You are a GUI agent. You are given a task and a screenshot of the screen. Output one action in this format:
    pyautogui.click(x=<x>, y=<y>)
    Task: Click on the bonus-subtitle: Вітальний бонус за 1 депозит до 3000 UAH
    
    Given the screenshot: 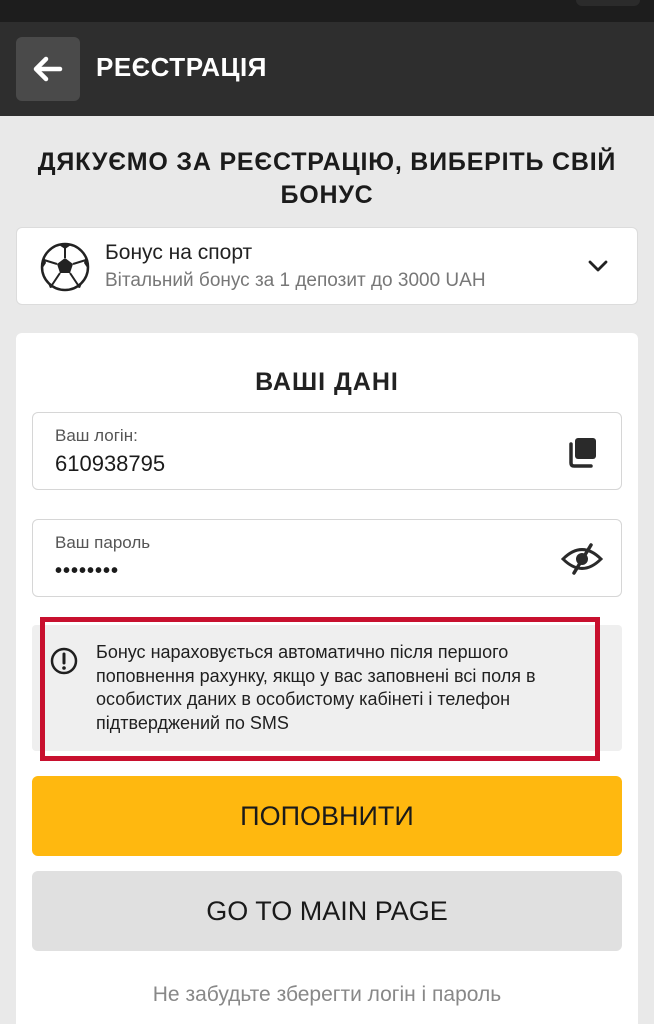 What is the action you would take?
    pyautogui.click(x=295, y=280)
    